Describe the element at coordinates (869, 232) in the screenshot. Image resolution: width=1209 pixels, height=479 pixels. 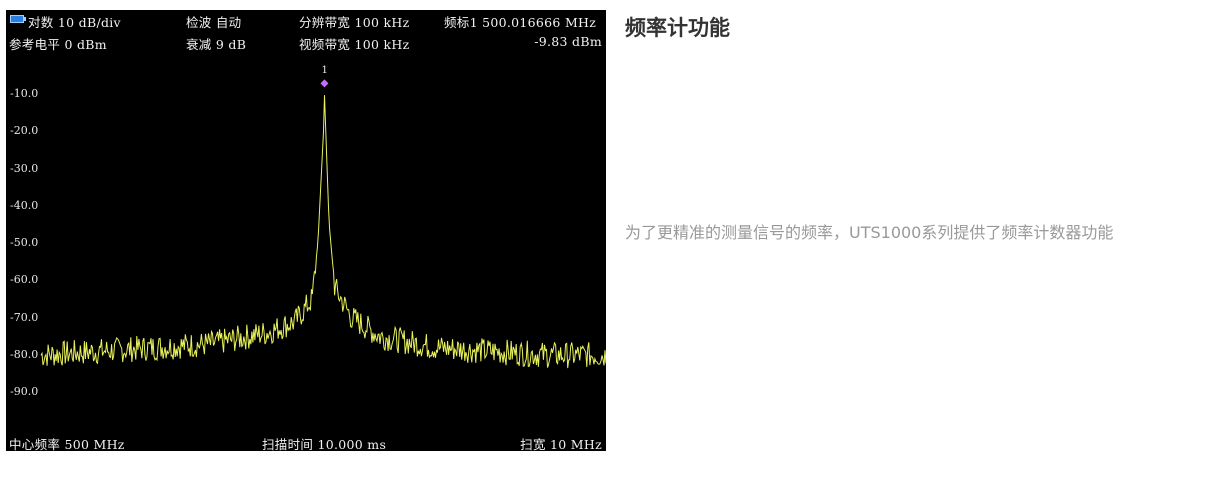
I see `feature-description: 为了更精准的测量信号的频率，UTS1000系列提供了频率计数器功能` at that location.